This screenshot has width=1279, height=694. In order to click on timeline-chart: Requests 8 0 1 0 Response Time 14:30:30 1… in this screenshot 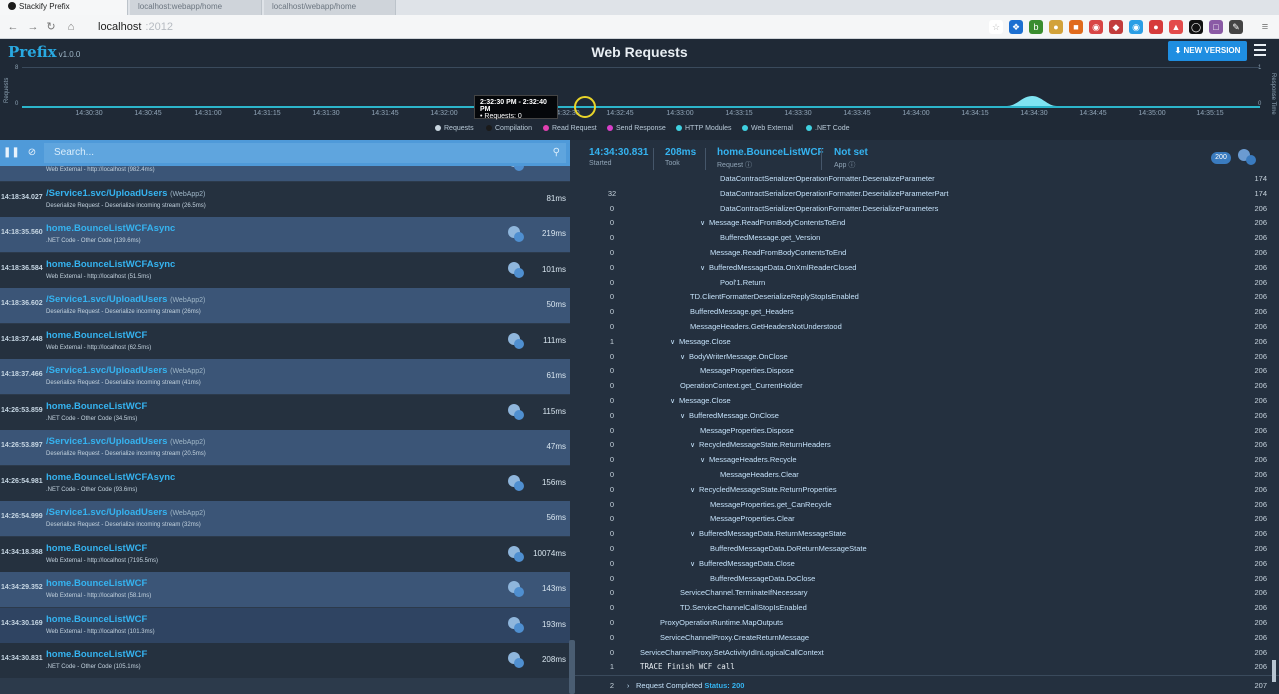, I will do `click(639, 102)`.